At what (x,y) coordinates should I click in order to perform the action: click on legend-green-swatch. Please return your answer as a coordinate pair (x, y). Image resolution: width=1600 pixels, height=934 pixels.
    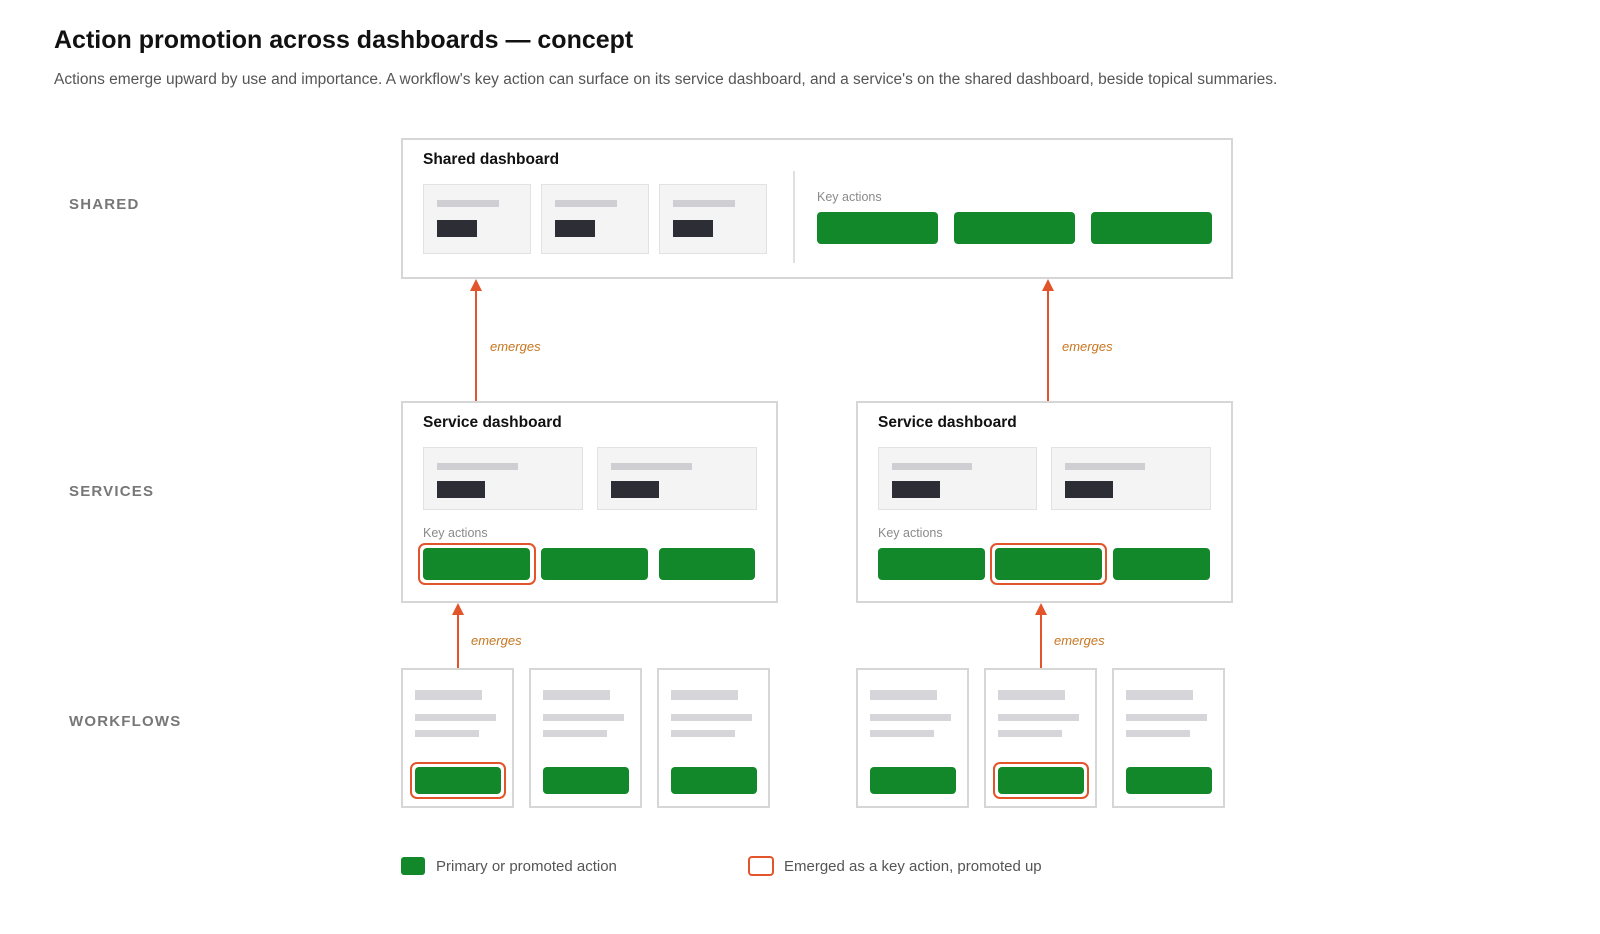
    Looking at the image, I should click on (413, 866).